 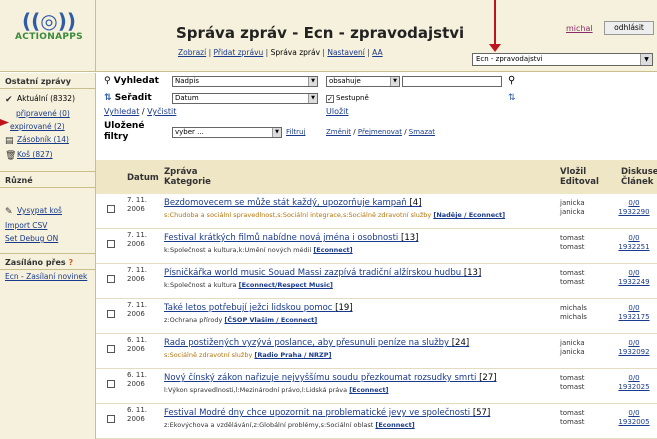 I want to click on delete-link: Smazat, so click(x=422, y=132).